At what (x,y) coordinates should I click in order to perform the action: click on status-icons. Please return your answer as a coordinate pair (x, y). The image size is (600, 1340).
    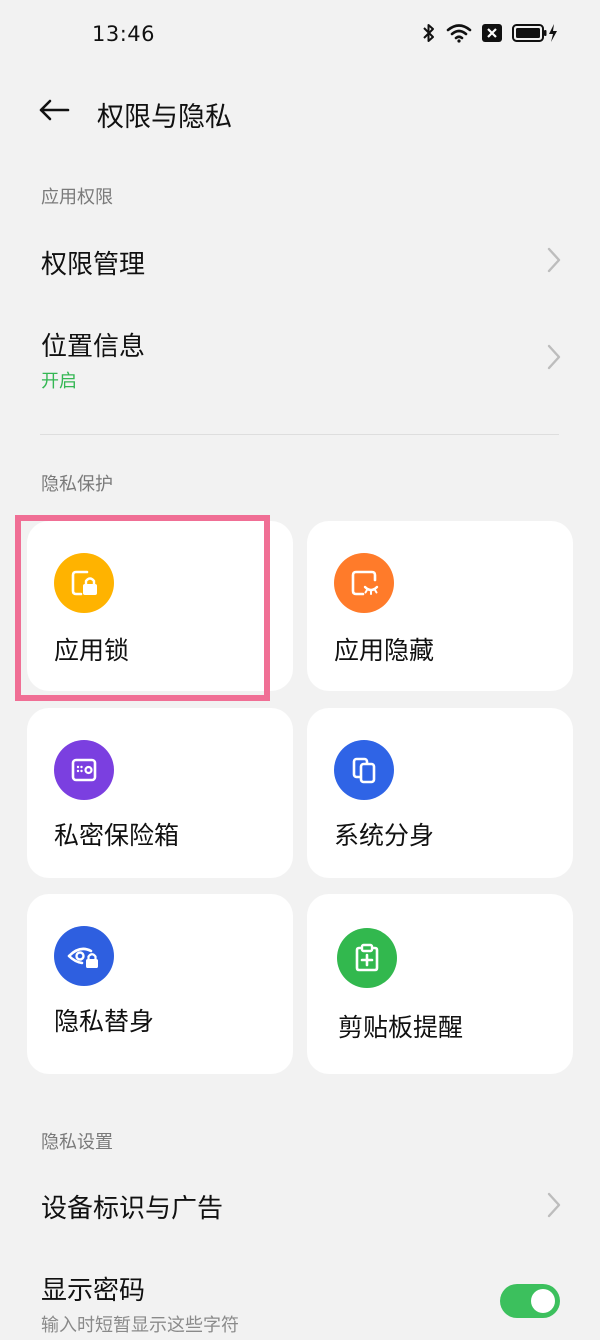
    Looking at the image, I should click on (490, 33).